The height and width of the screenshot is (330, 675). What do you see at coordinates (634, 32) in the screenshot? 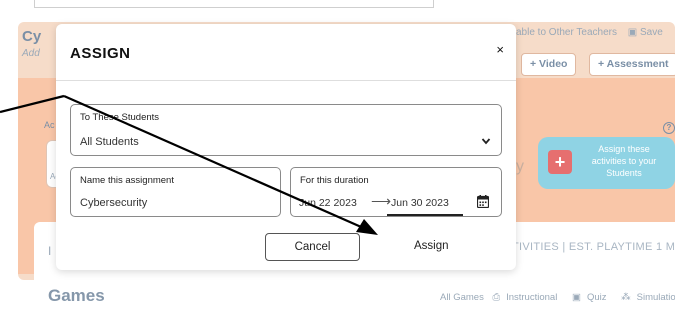
I see `save-icon: ▣` at bounding box center [634, 32].